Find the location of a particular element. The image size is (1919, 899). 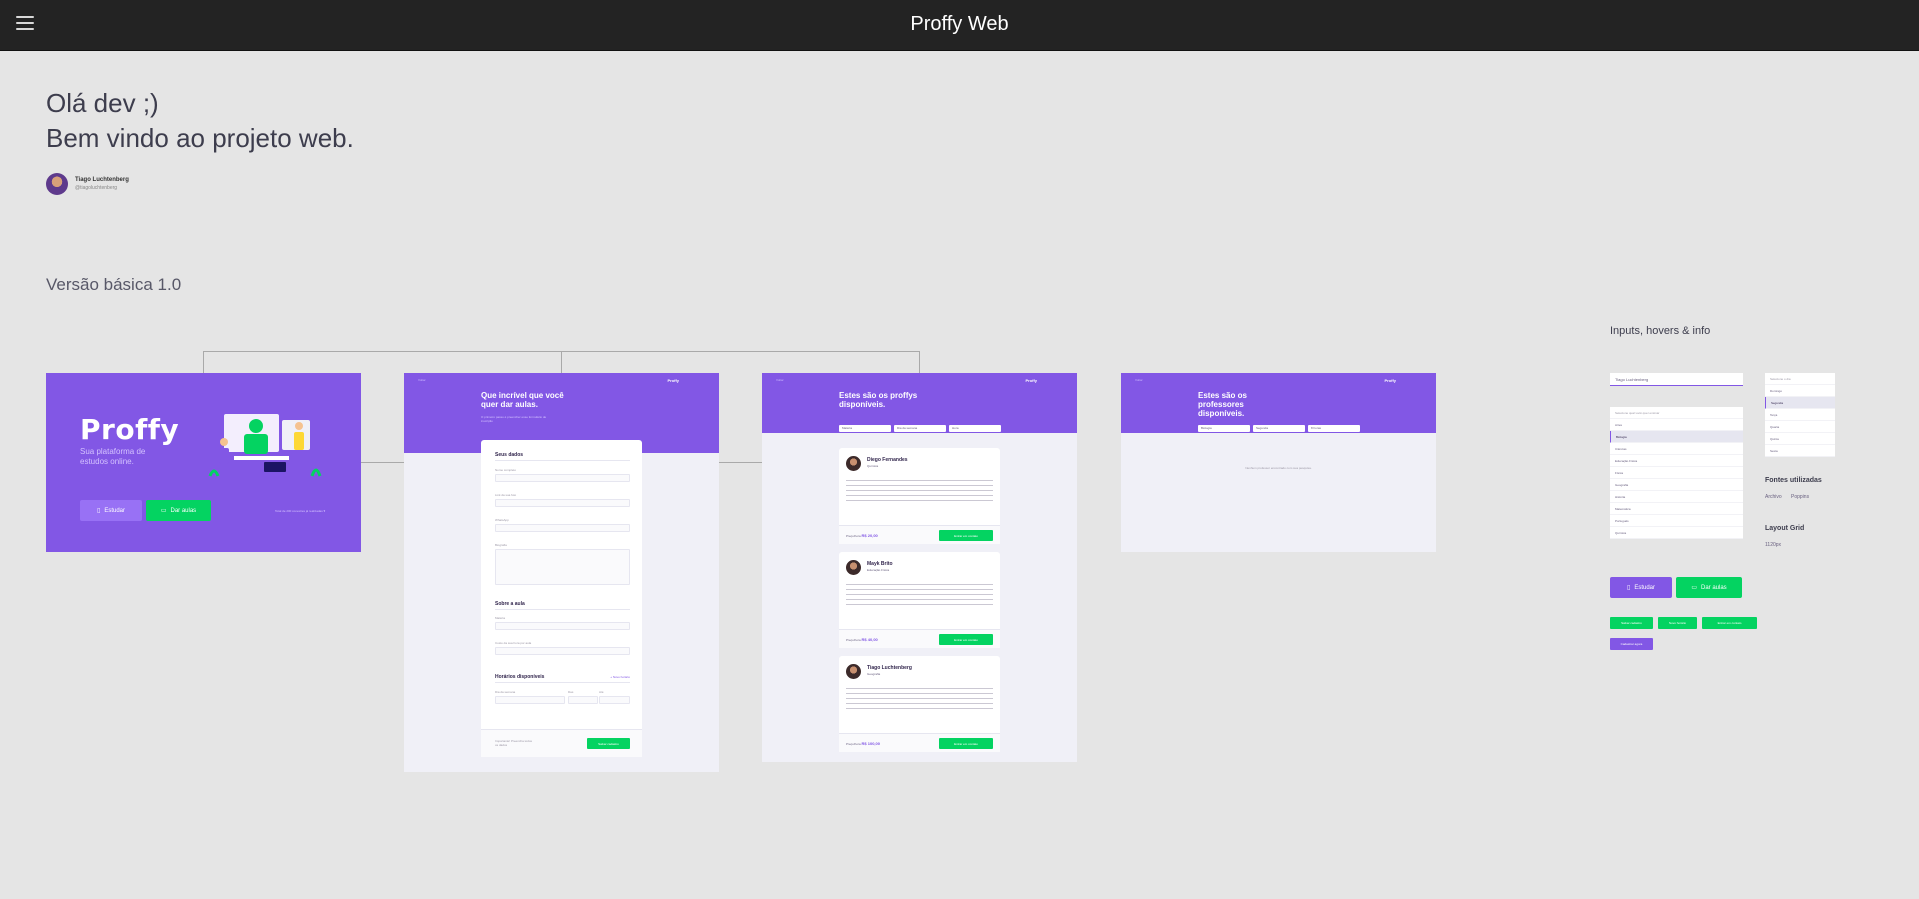

time-filter: 8 horas is located at coordinates (1334, 428).